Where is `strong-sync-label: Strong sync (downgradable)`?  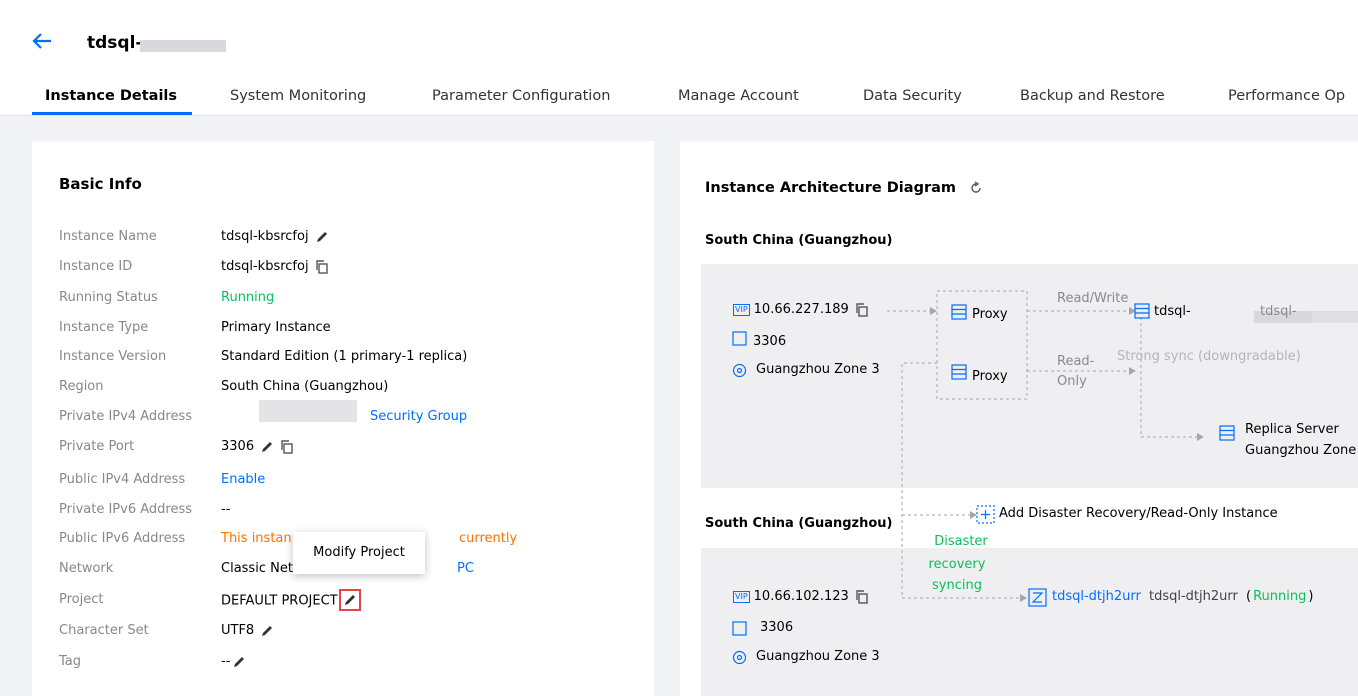
strong-sync-label: Strong sync (downgradable) is located at coordinates (1209, 356).